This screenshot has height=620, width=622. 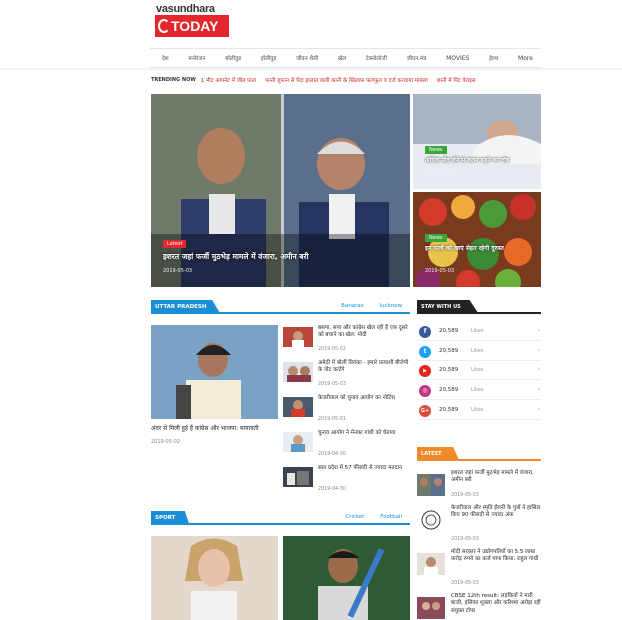 I want to click on hero-side-title-1: अधिक नींद लेने से वजन बढ़ने का दोष, so click(x=480, y=160).